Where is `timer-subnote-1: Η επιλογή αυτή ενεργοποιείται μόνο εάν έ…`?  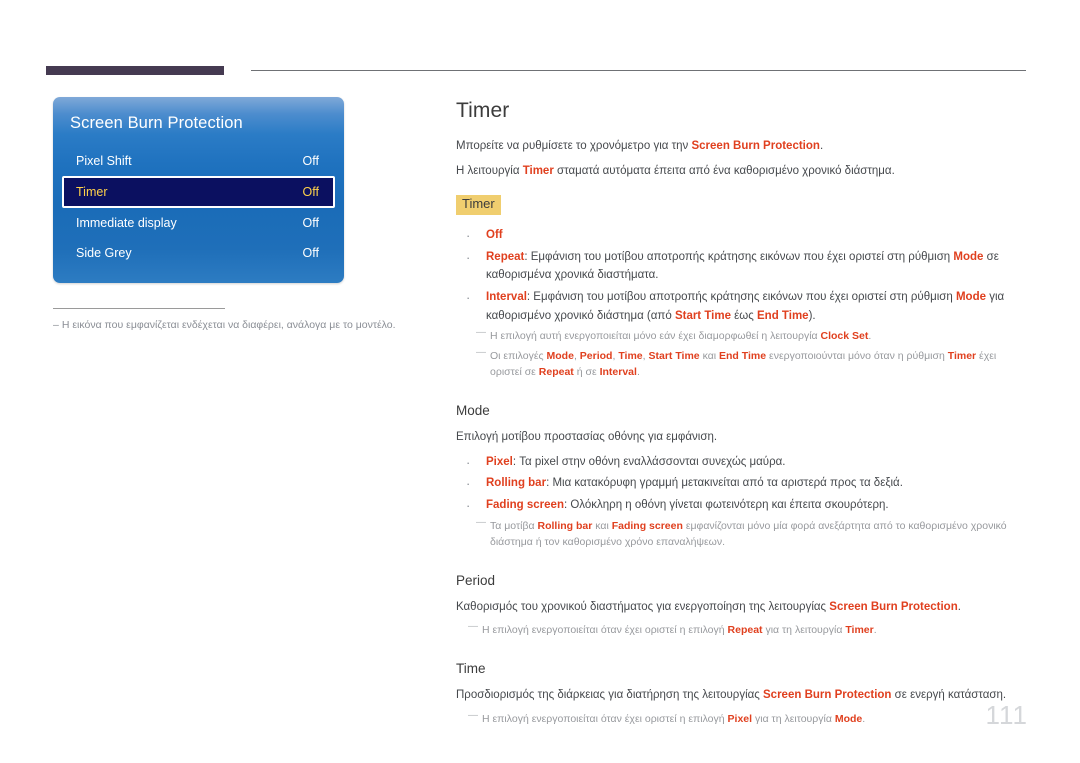
timer-subnote-1: Η επιλογή αυτή ενεργοποιείται μόνο εάν έ… is located at coordinates (741, 335).